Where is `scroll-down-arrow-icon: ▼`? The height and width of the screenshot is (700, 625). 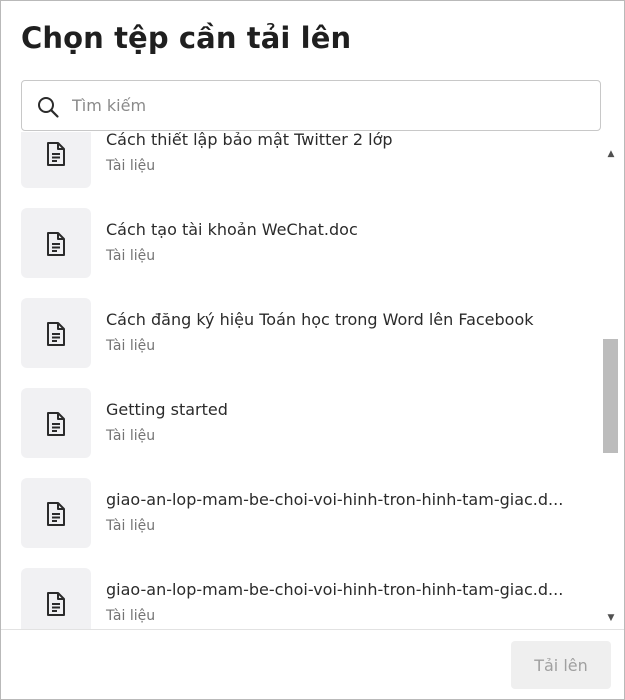 scroll-down-arrow-icon: ▼ is located at coordinates (611, 618).